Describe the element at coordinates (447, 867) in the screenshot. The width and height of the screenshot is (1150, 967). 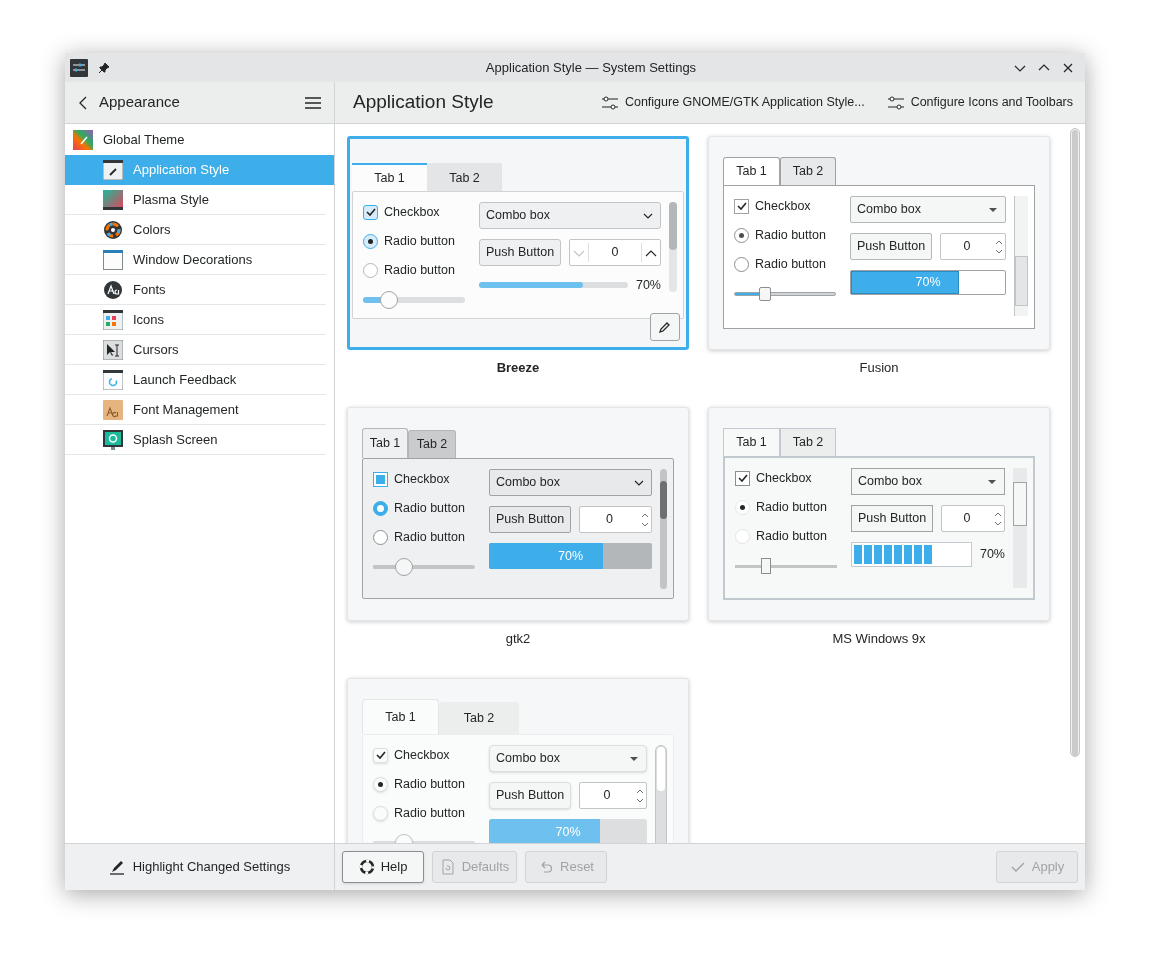
I see `document-icon` at that location.